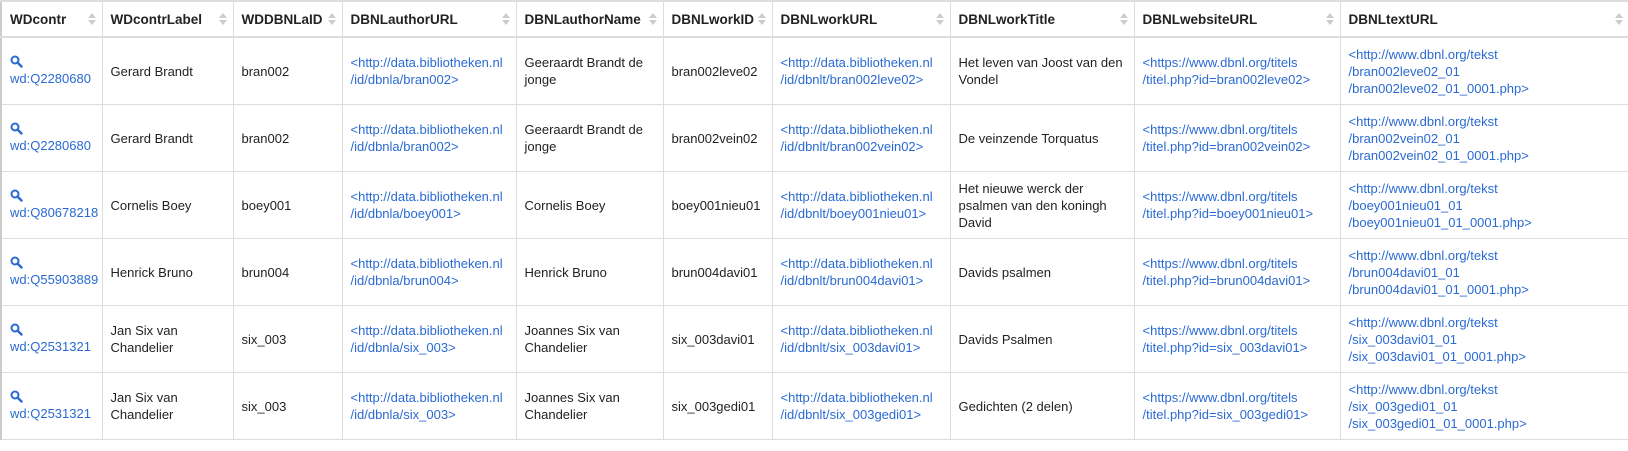 This screenshot has height=451, width=1628. I want to click on cell-line: /brun004davi01_01, so click(1404, 272).